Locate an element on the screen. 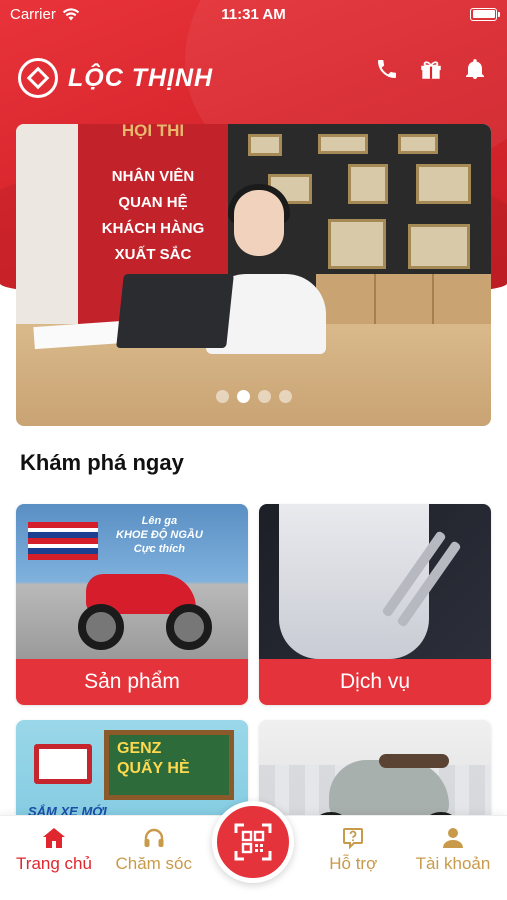  card-products-label: Sản phẩm is located at coordinates (132, 682).